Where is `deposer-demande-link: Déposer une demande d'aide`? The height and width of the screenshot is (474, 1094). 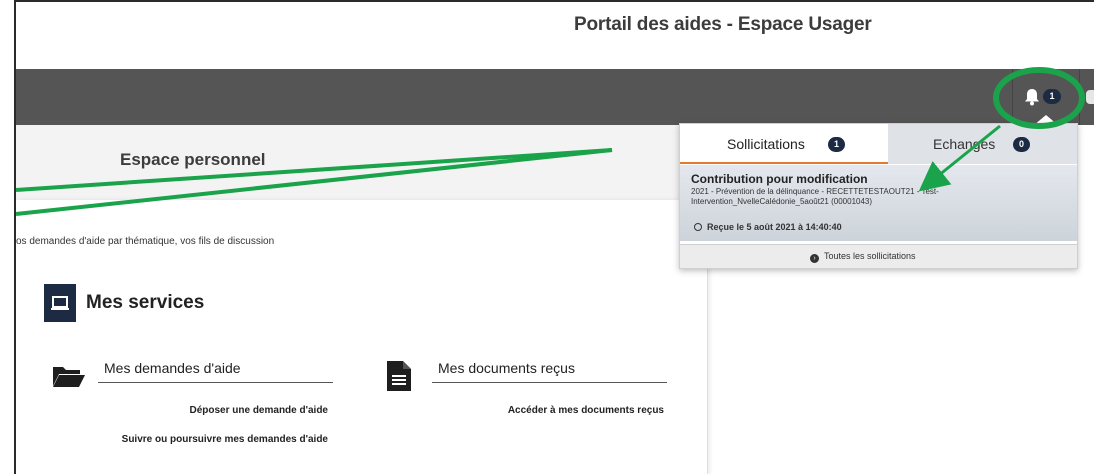
deposer-demande-link: Déposer une demande d'aide is located at coordinates (213, 410).